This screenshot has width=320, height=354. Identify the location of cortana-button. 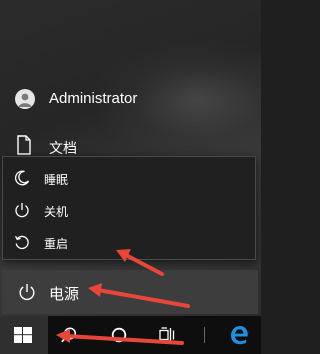
(119, 335).